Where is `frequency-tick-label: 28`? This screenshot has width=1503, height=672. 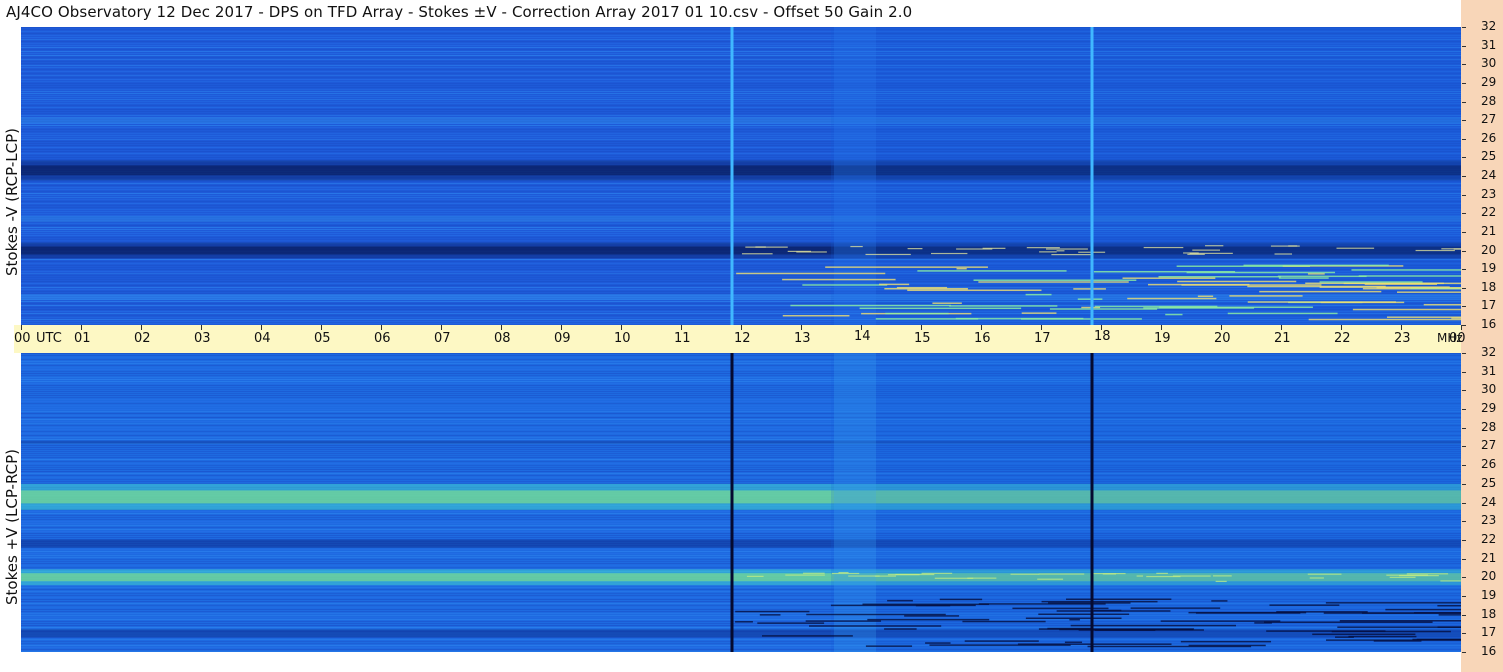 frequency-tick-label: 28 is located at coordinates (1489, 426).